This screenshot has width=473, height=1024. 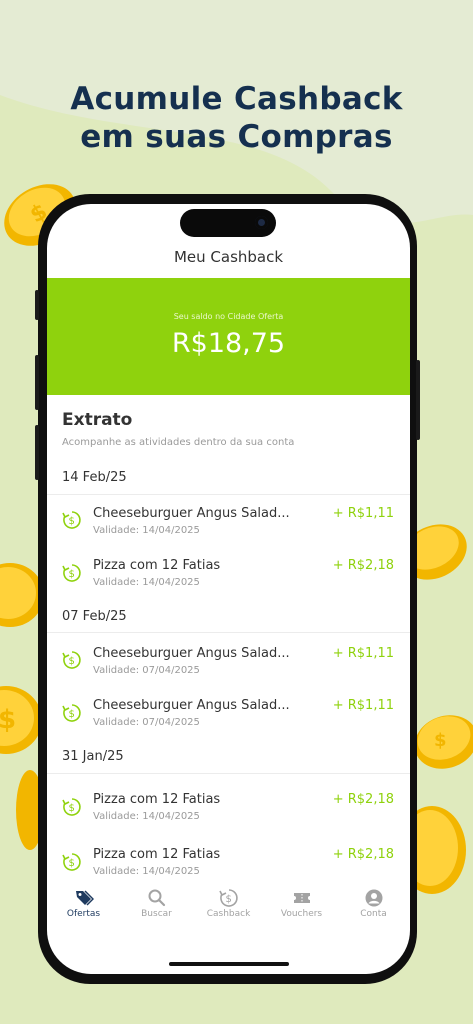 I want to click on user-icon, so click(x=373, y=898).